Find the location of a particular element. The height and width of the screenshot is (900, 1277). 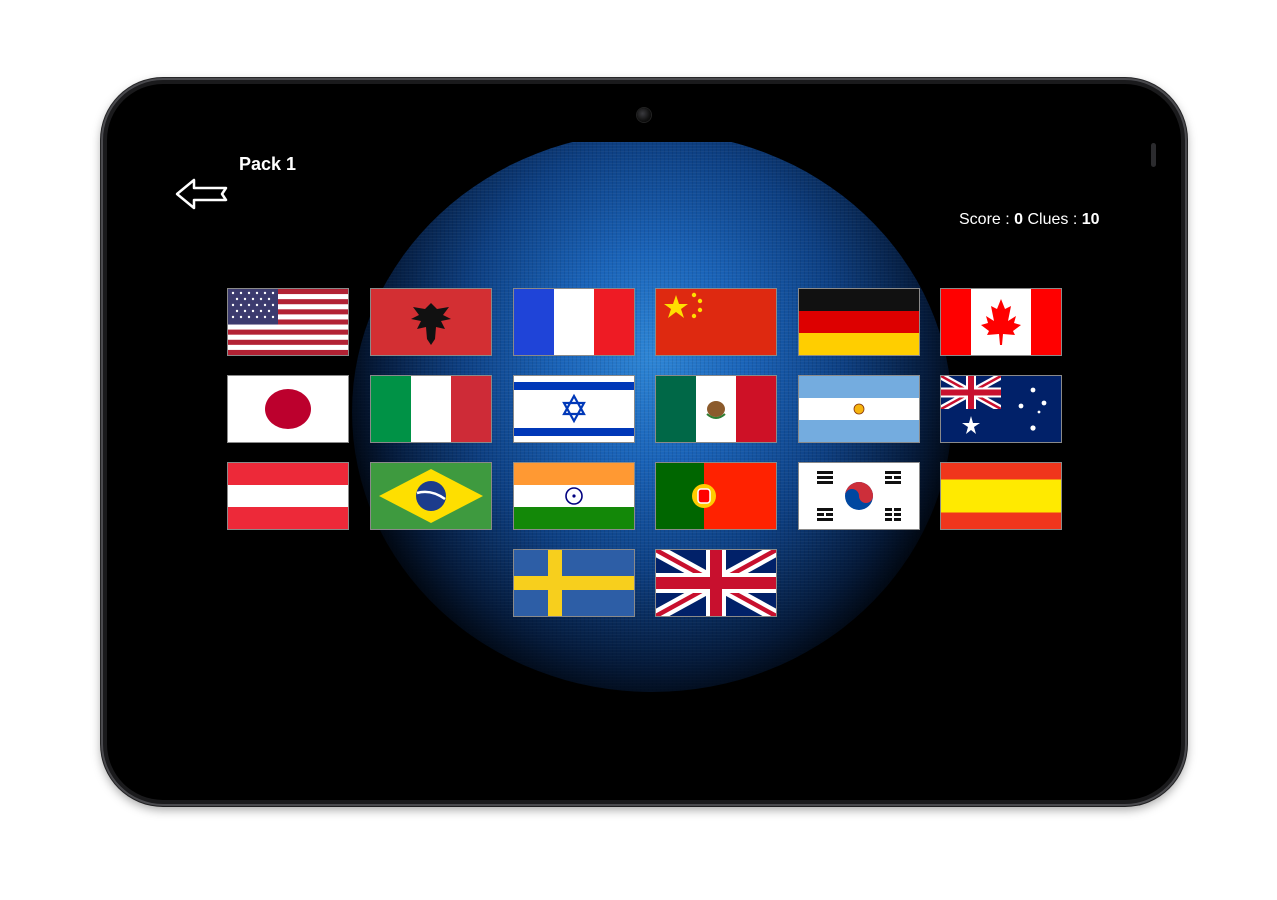

clues-label: Clues : is located at coordinates (1052, 219).